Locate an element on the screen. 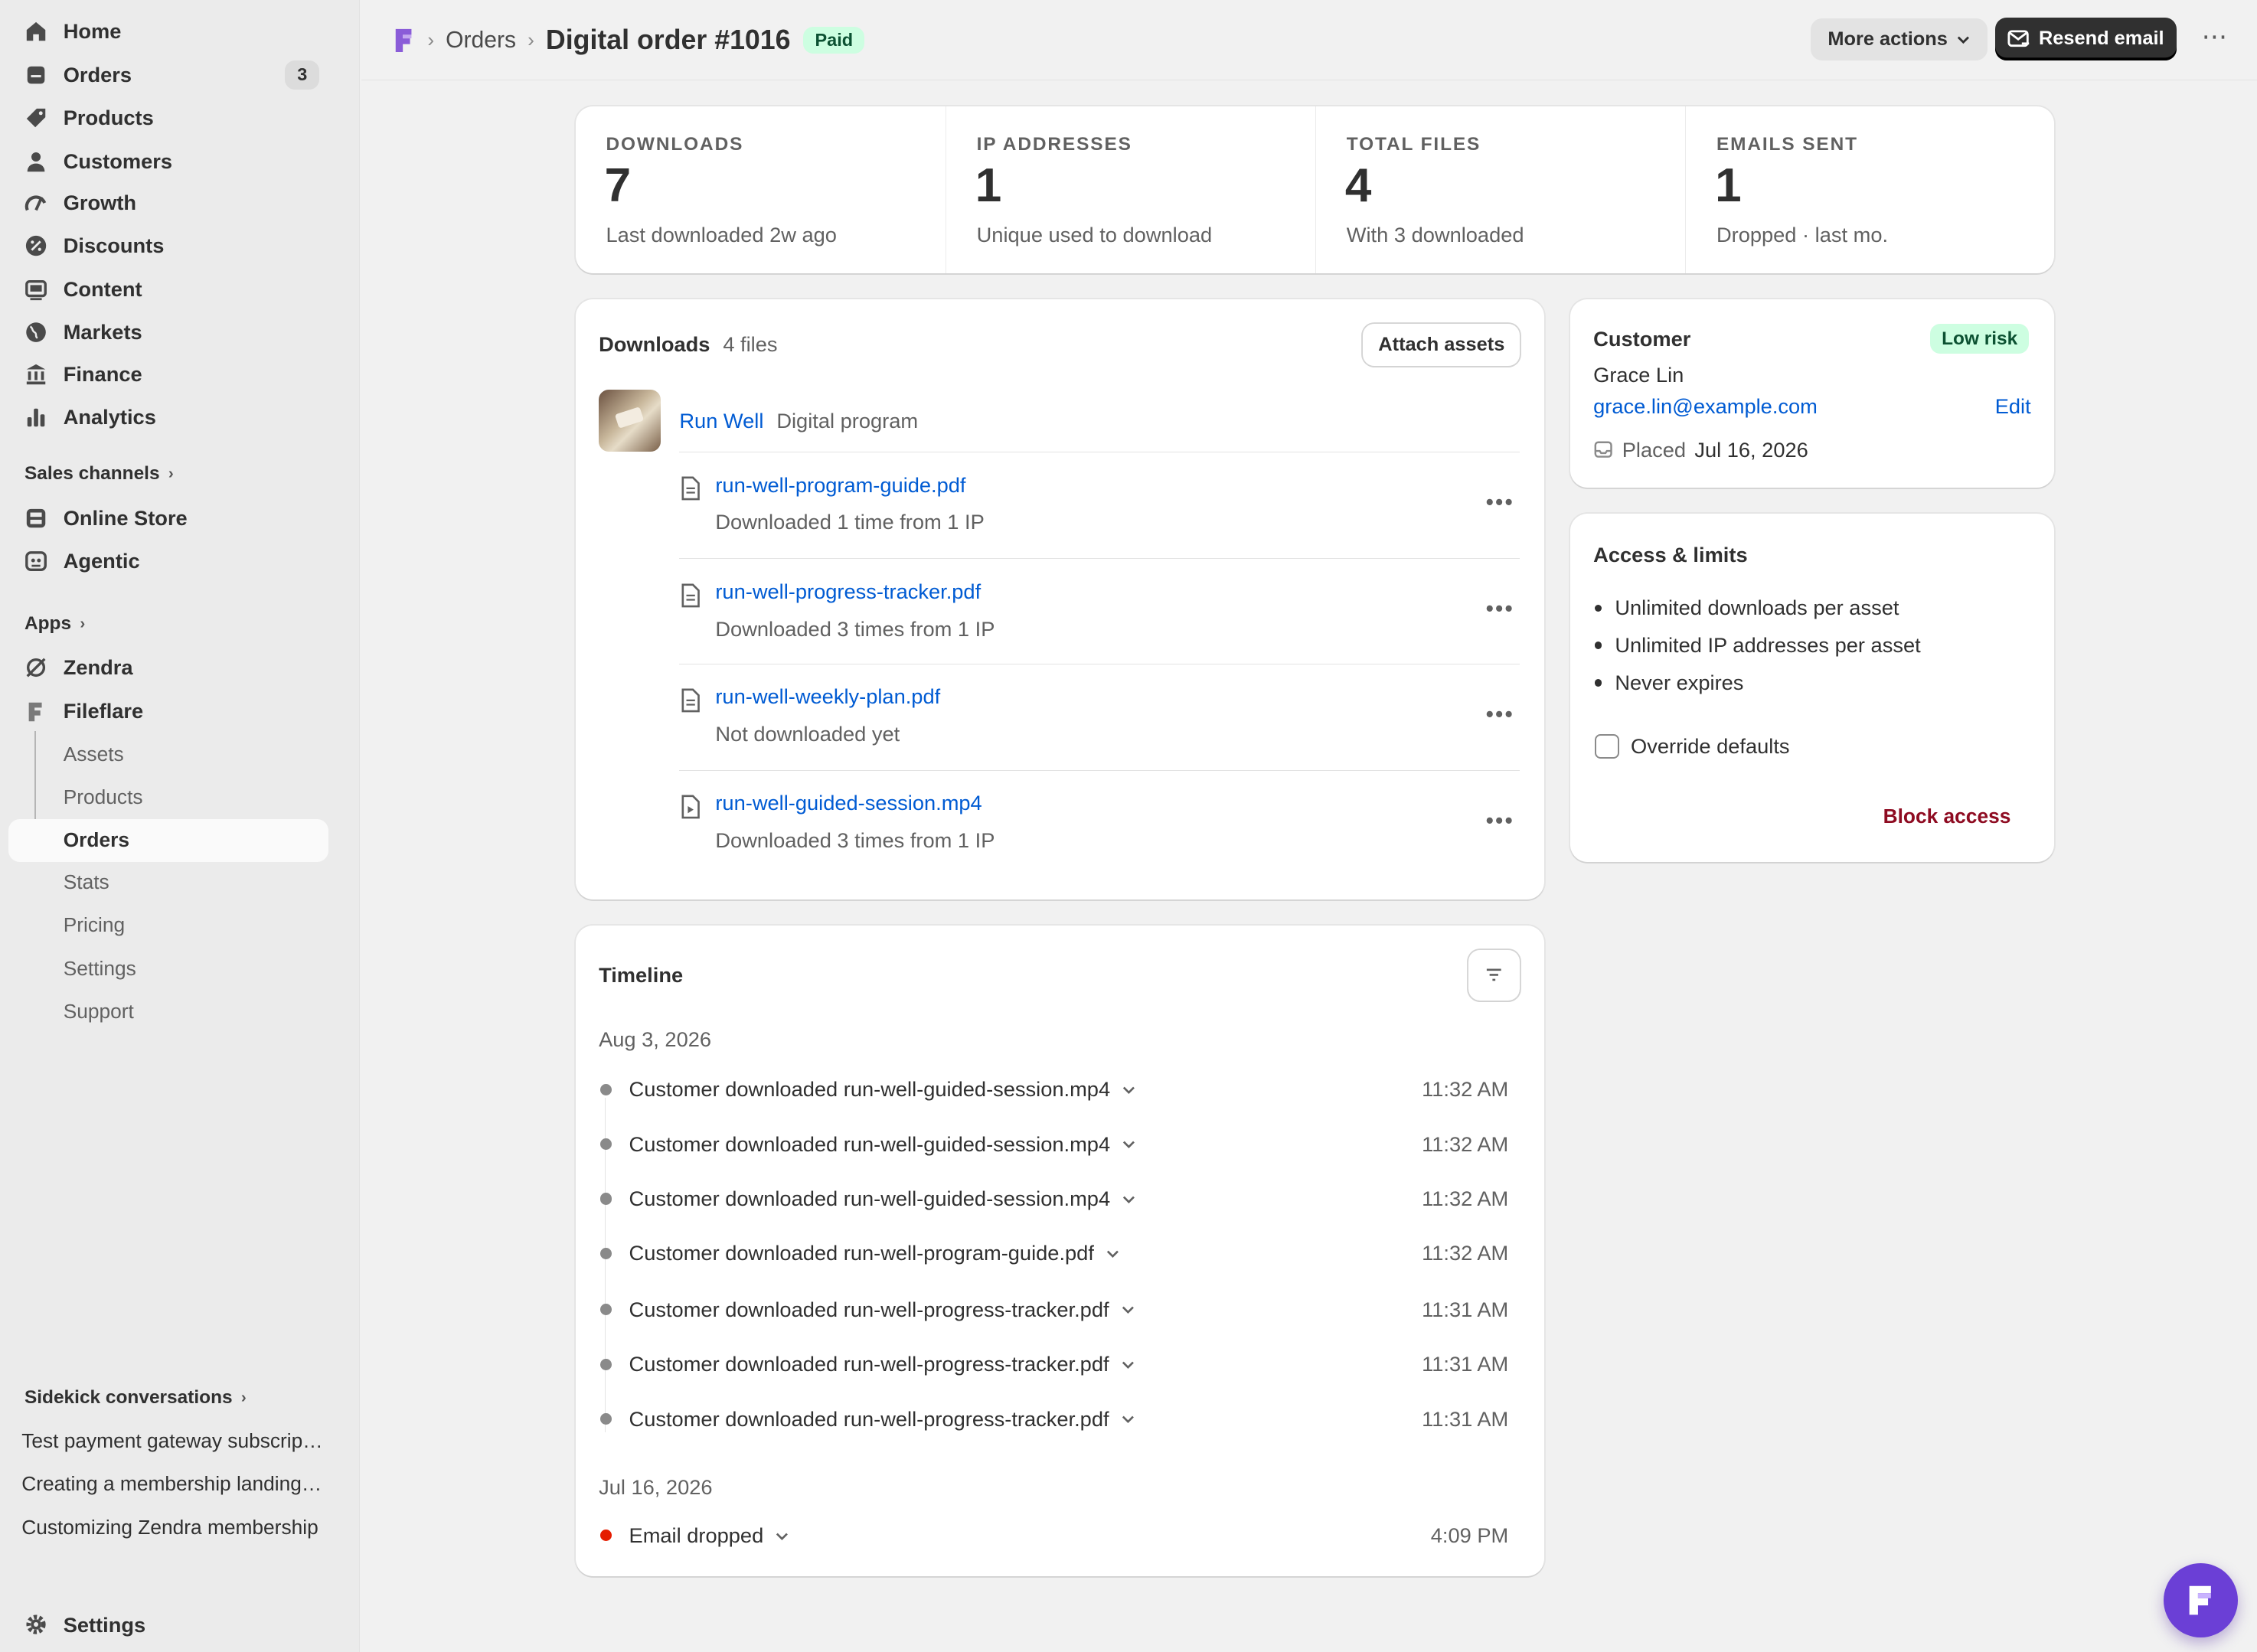  document-icon is located at coordinates (691, 488).